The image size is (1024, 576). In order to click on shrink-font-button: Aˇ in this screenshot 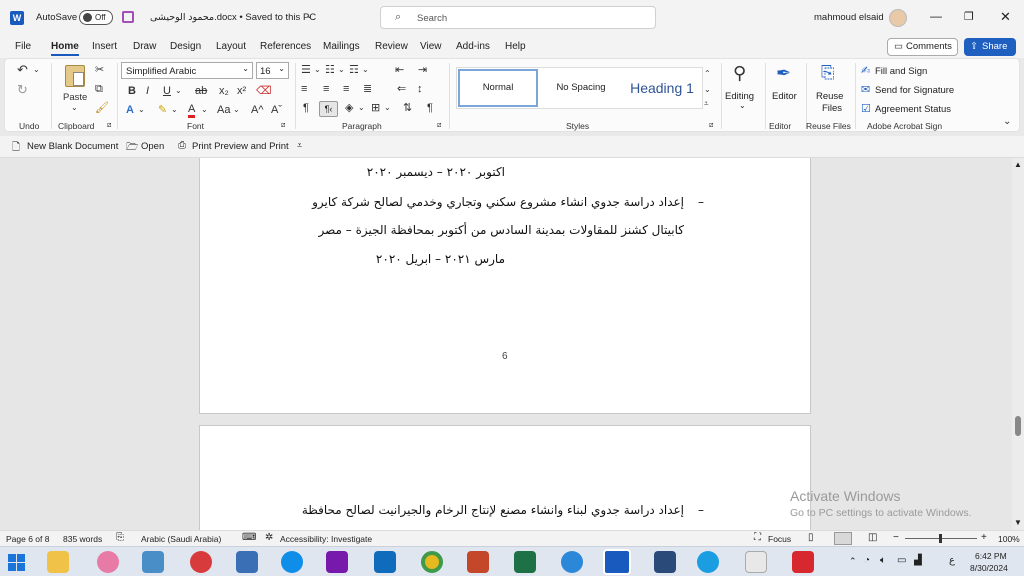, I will do `click(276, 110)`.